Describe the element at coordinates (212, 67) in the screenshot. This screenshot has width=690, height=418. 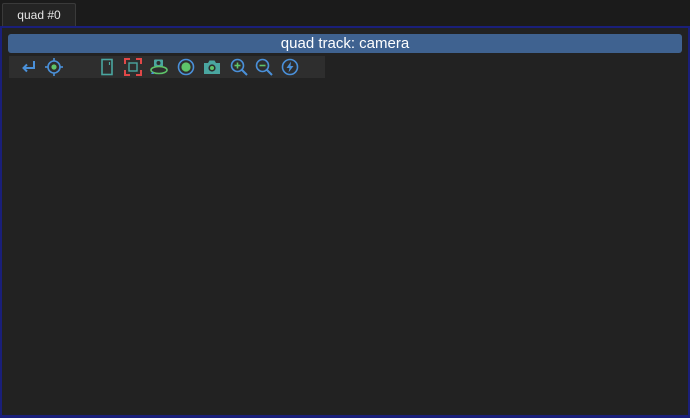
I see `camera-snapshot-icon` at that location.